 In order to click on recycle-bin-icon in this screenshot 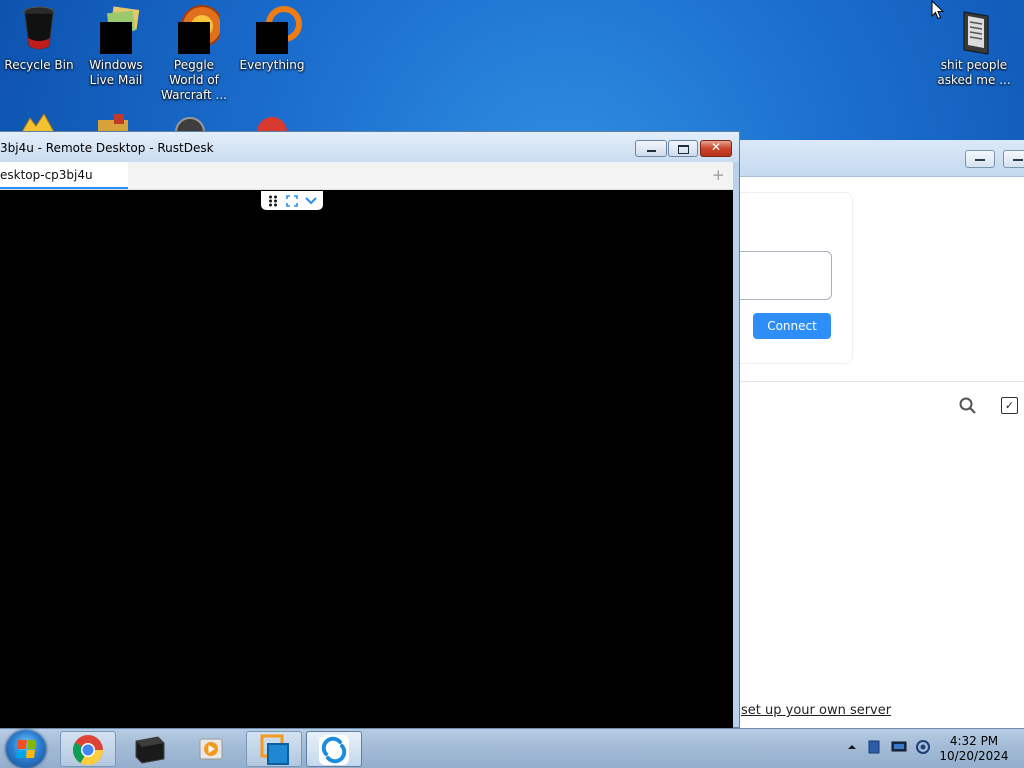, I will do `click(39, 28)`.